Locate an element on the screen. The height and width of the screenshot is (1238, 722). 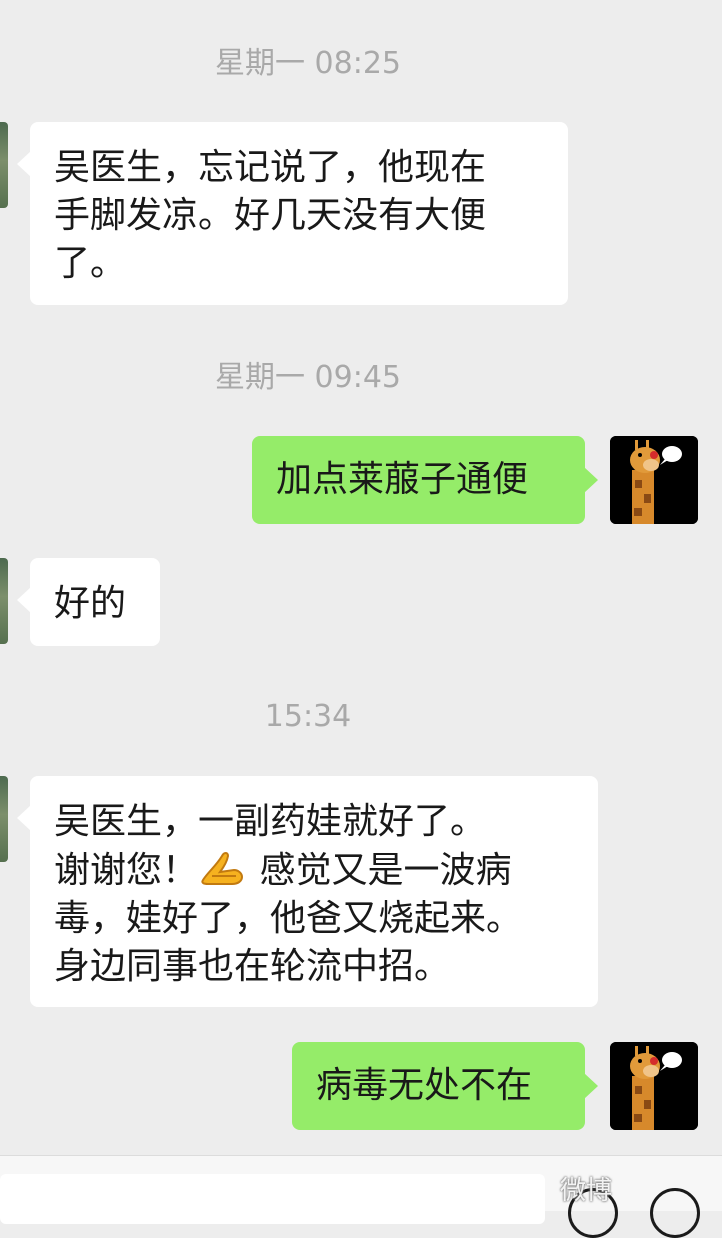
outgoing-message-bubble: 加点莱菔子通便 is located at coordinates (425, 480).